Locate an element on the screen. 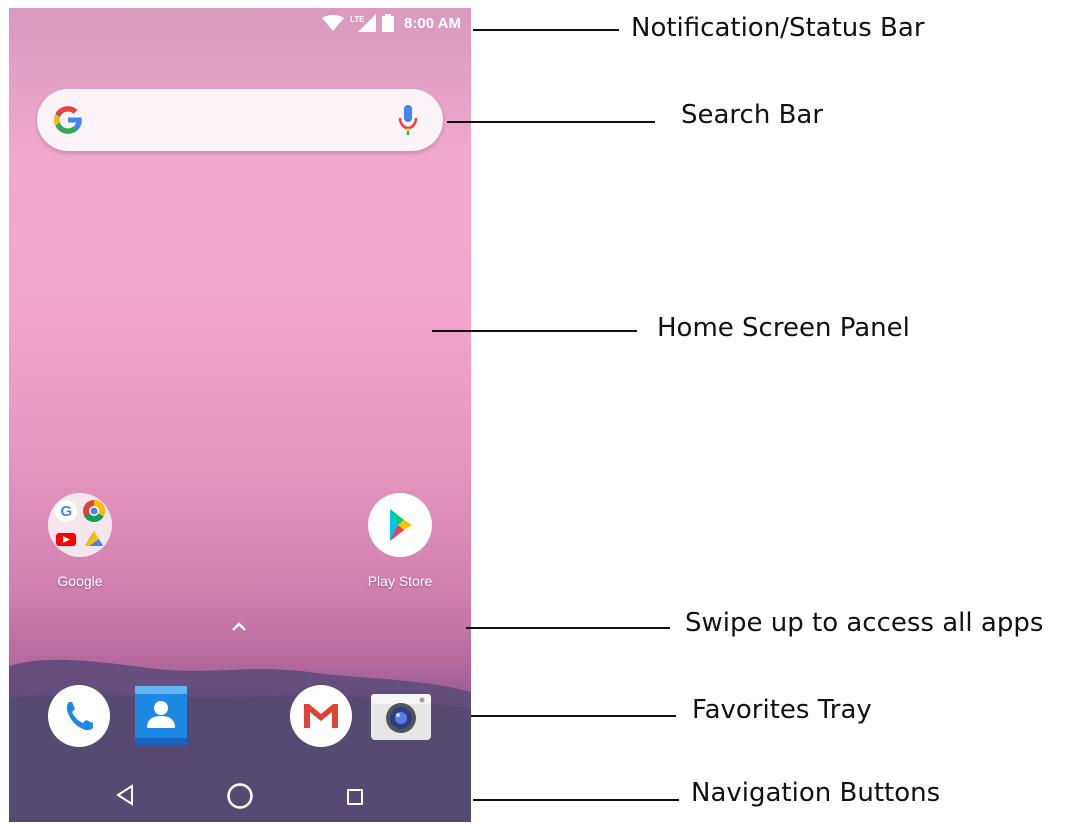  wifi-icon is located at coordinates (333, 23).